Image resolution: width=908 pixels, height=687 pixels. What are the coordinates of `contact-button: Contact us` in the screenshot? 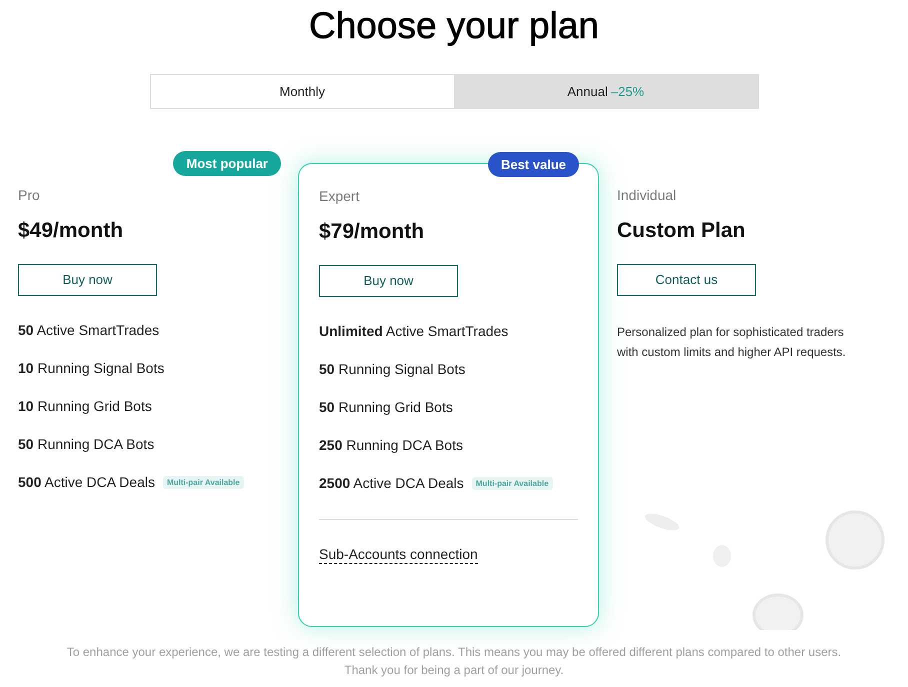 It's located at (686, 280).